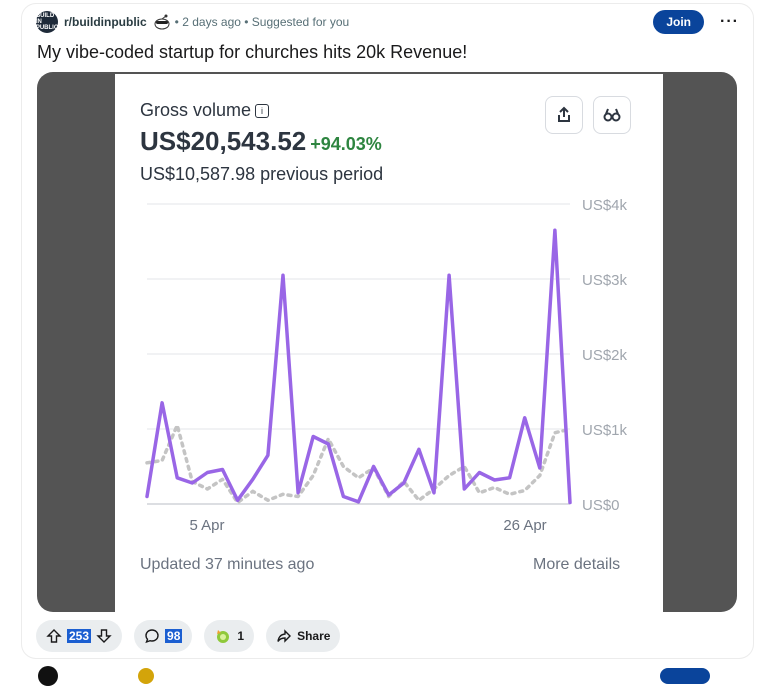  Describe the element at coordinates (605, 430) in the screenshot. I see `y-tick-label: US$1k` at that location.